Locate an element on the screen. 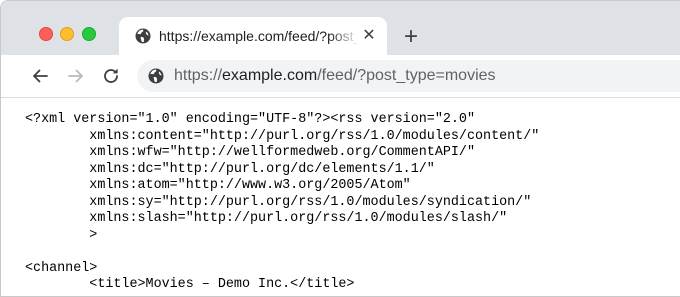  url-prefix: https:// is located at coordinates (198, 75).